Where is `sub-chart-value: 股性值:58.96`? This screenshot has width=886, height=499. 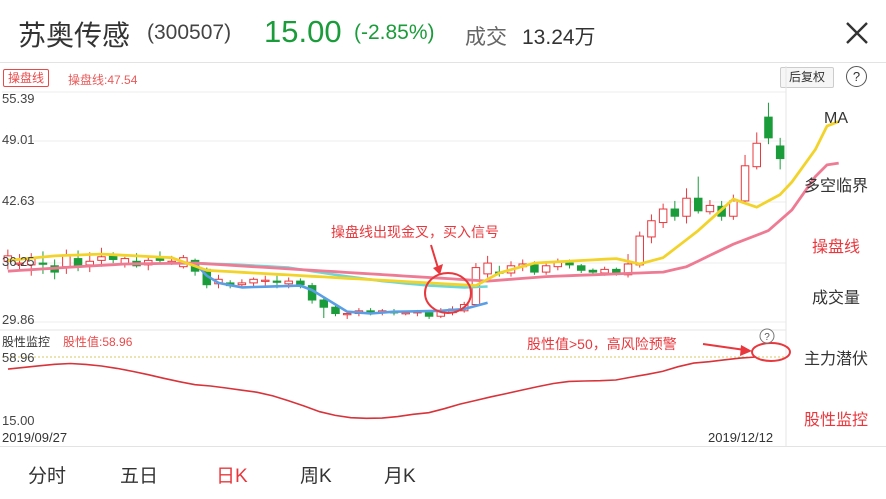
sub-chart-value: 股性值:58.96 is located at coordinates (98, 342).